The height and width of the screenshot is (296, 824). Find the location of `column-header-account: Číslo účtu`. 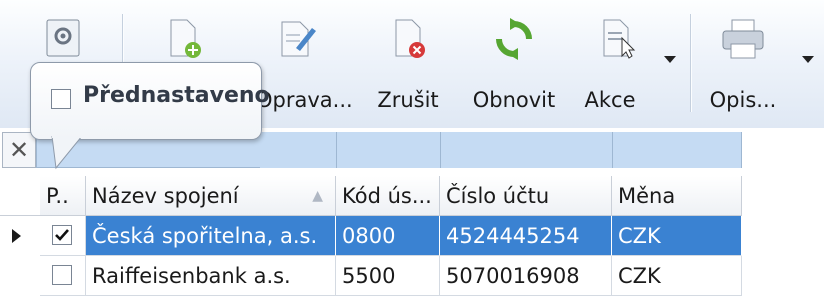

column-header-account: Číslo účtu is located at coordinates (526, 196).